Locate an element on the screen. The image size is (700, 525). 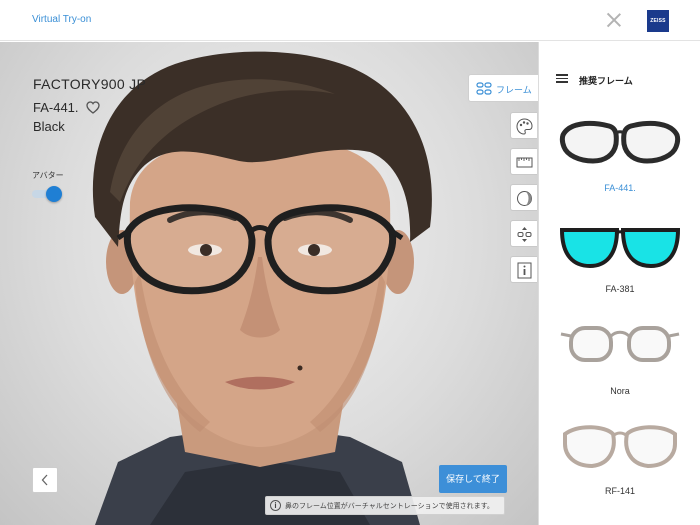
ruler-icon is located at coordinates (524, 162).